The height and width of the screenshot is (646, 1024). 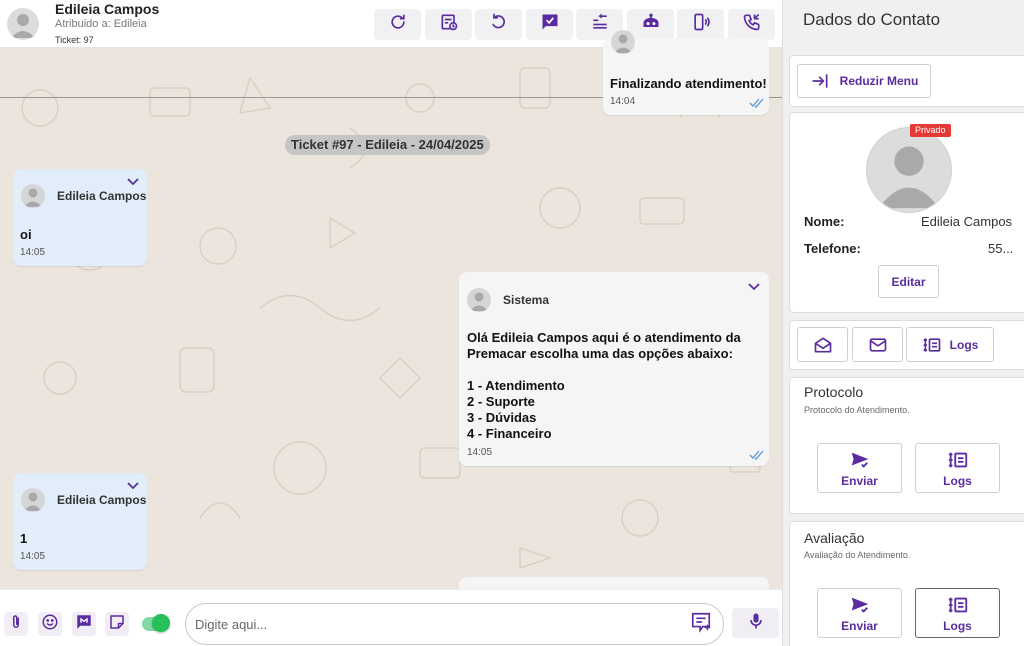 I want to click on contact-name: Edileia Campos, so click(x=107, y=9).